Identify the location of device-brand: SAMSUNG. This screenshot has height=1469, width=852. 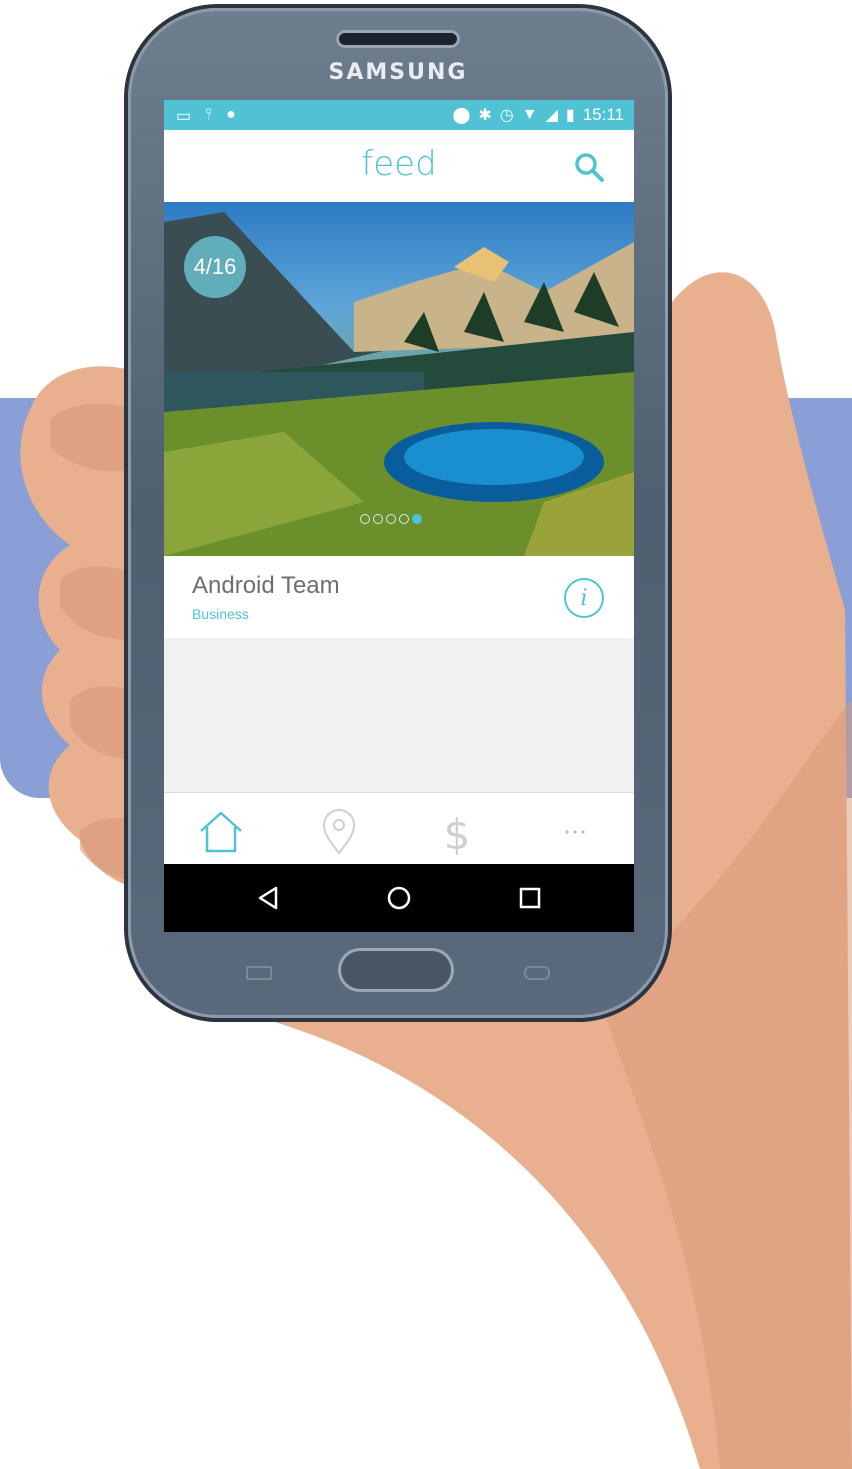
(398, 72).